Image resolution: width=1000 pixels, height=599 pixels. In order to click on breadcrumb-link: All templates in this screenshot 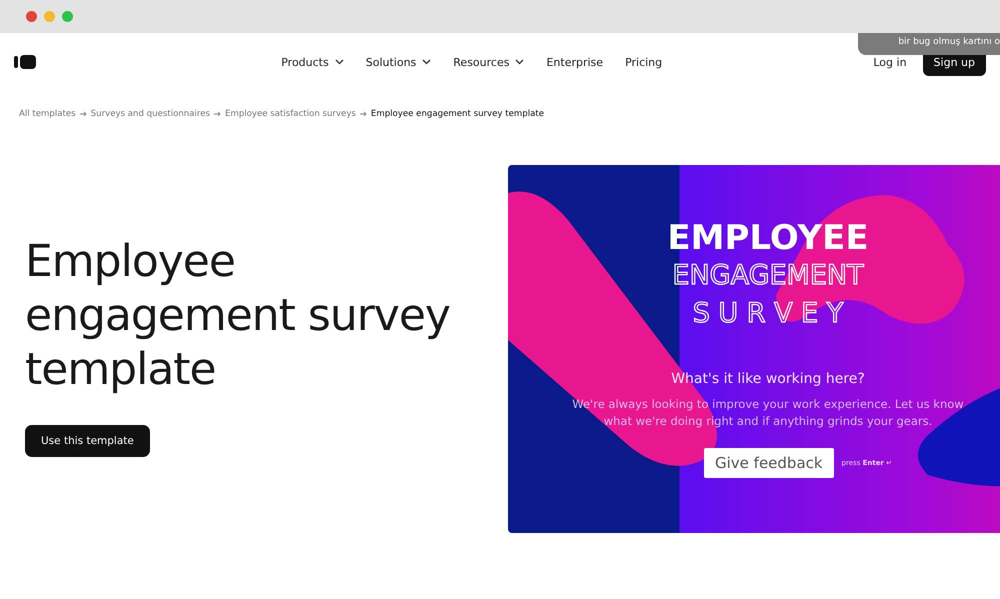, I will do `click(47, 114)`.